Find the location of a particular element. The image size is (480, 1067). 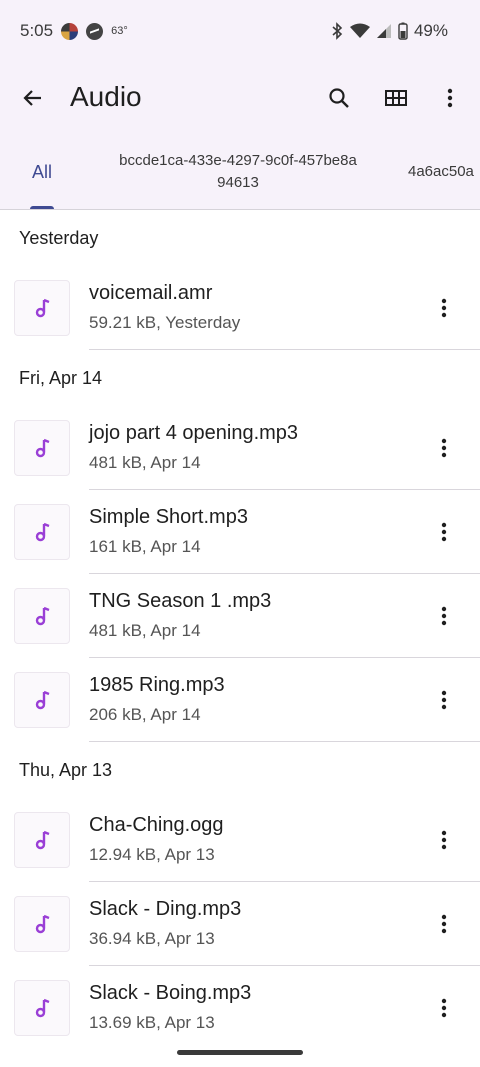

tab-active-indicator is located at coordinates (42, 207).